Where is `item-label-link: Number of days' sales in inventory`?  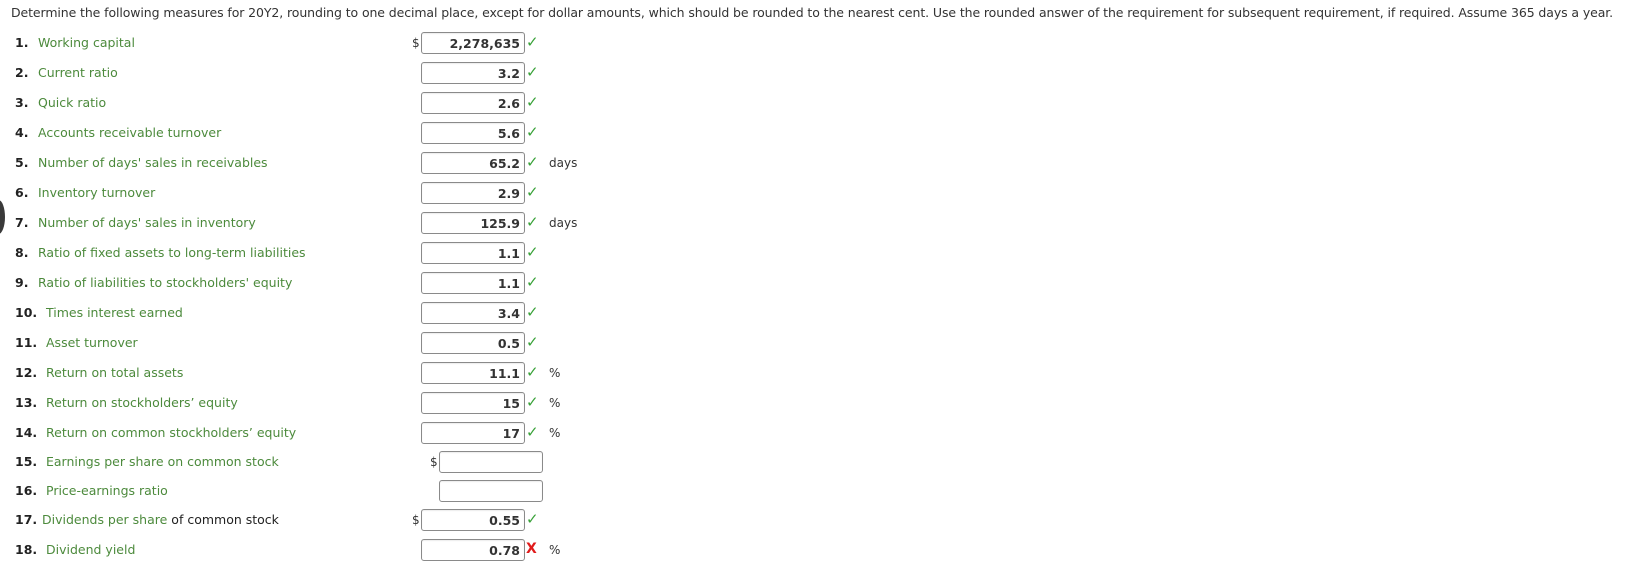 item-label-link: Number of days' sales in inventory is located at coordinates (147, 222).